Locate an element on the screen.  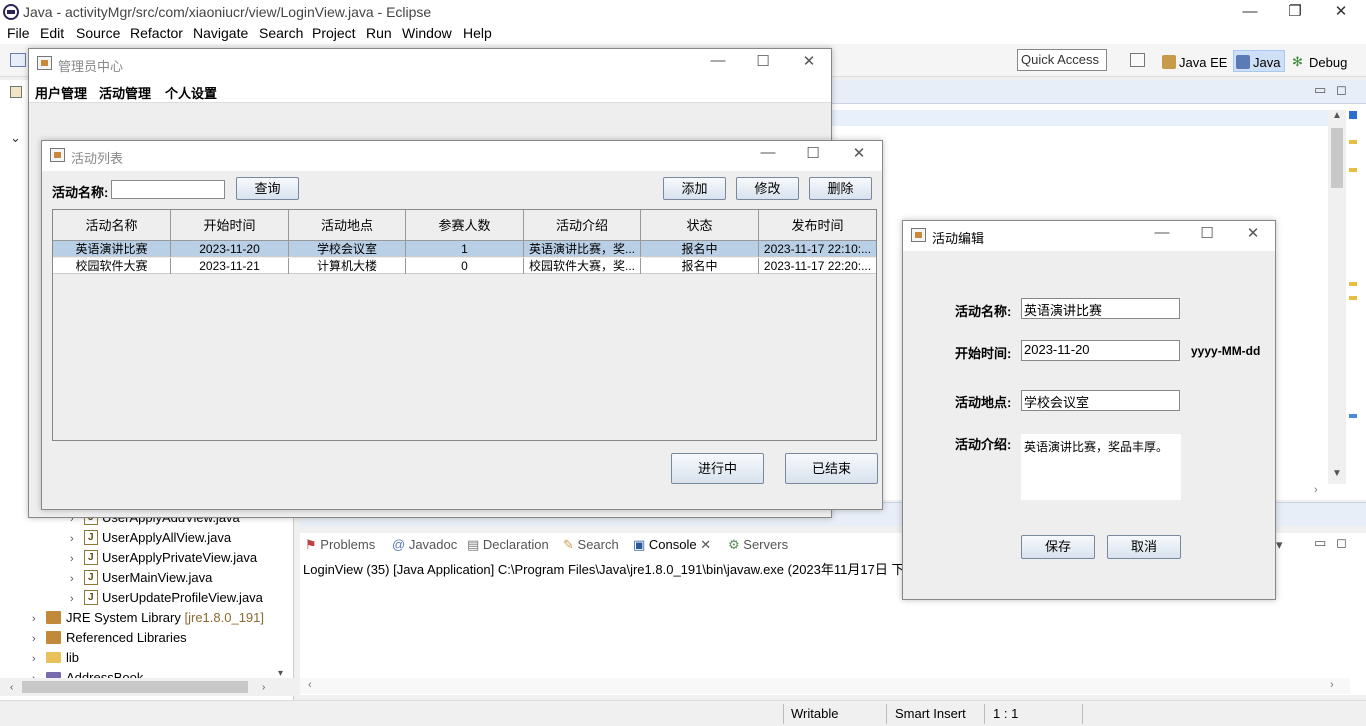
menu-refactor: Refactor is located at coordinates (156, 33).